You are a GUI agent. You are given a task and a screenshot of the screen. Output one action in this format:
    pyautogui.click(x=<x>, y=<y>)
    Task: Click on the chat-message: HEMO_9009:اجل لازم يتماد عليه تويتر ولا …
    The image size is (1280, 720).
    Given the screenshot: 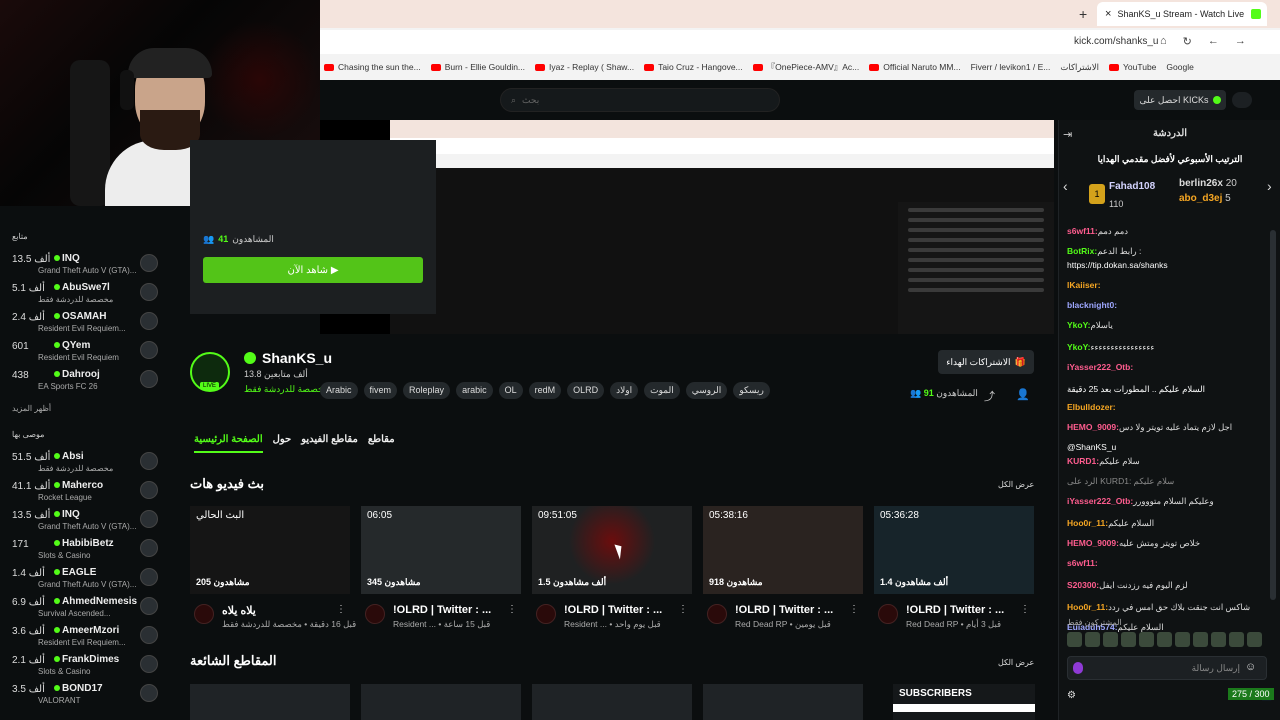 What is the action you would take?
    pyautogui.click(x=1170, y=427)
    